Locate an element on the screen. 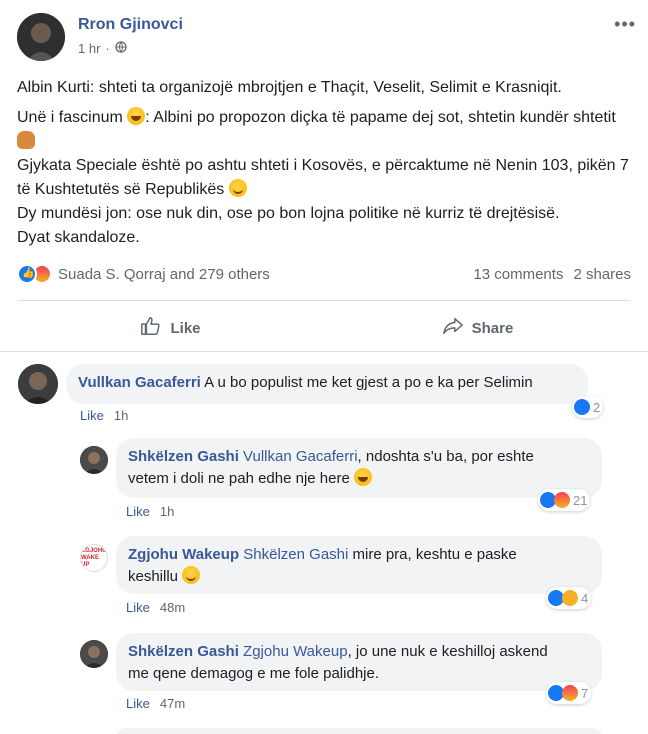 The width and height of the screenshot is (648, 734). comment-meta: Like 48m is located at coordinates (155, 607).